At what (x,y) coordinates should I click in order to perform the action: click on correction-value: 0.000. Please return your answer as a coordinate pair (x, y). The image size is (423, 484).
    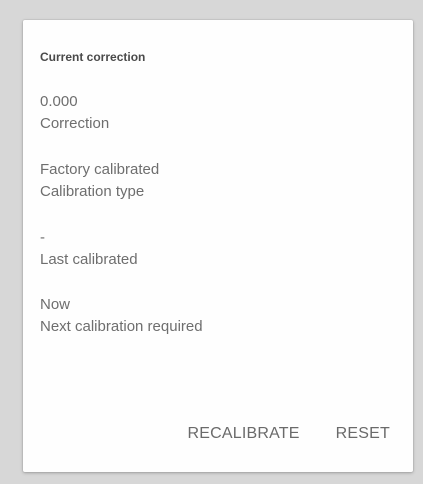
    Looking at the image, I should click on (59, 101).